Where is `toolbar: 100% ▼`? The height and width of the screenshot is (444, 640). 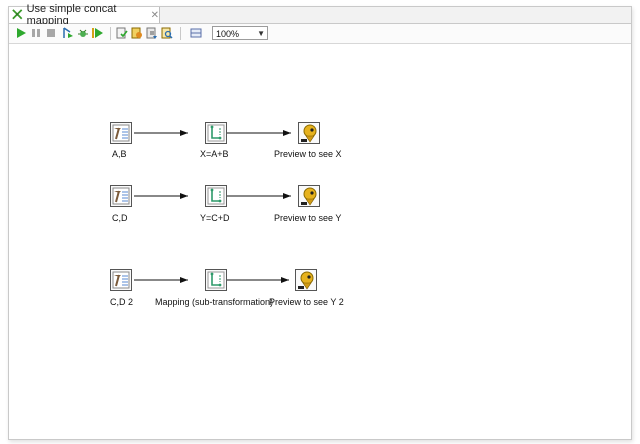
toolbar: 100% ▼ is located at coordinates (320, 34).